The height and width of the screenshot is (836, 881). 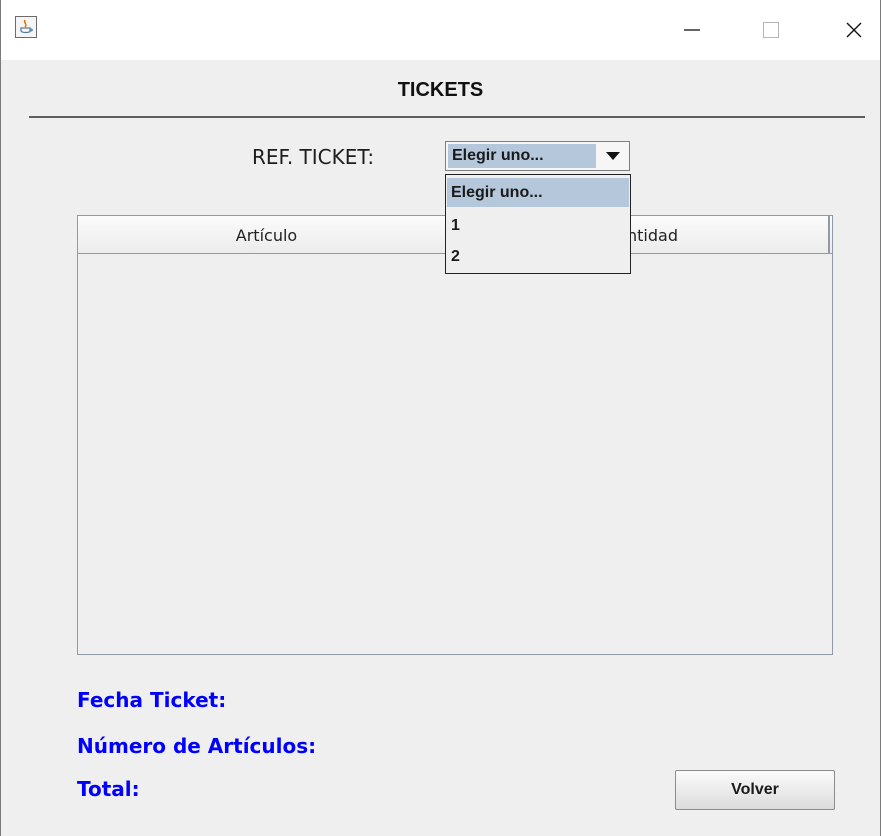 What do you see at coordinates (26, 27) in the screenshot?
I see `java-cup-icon` at bounding box center [26, 27].